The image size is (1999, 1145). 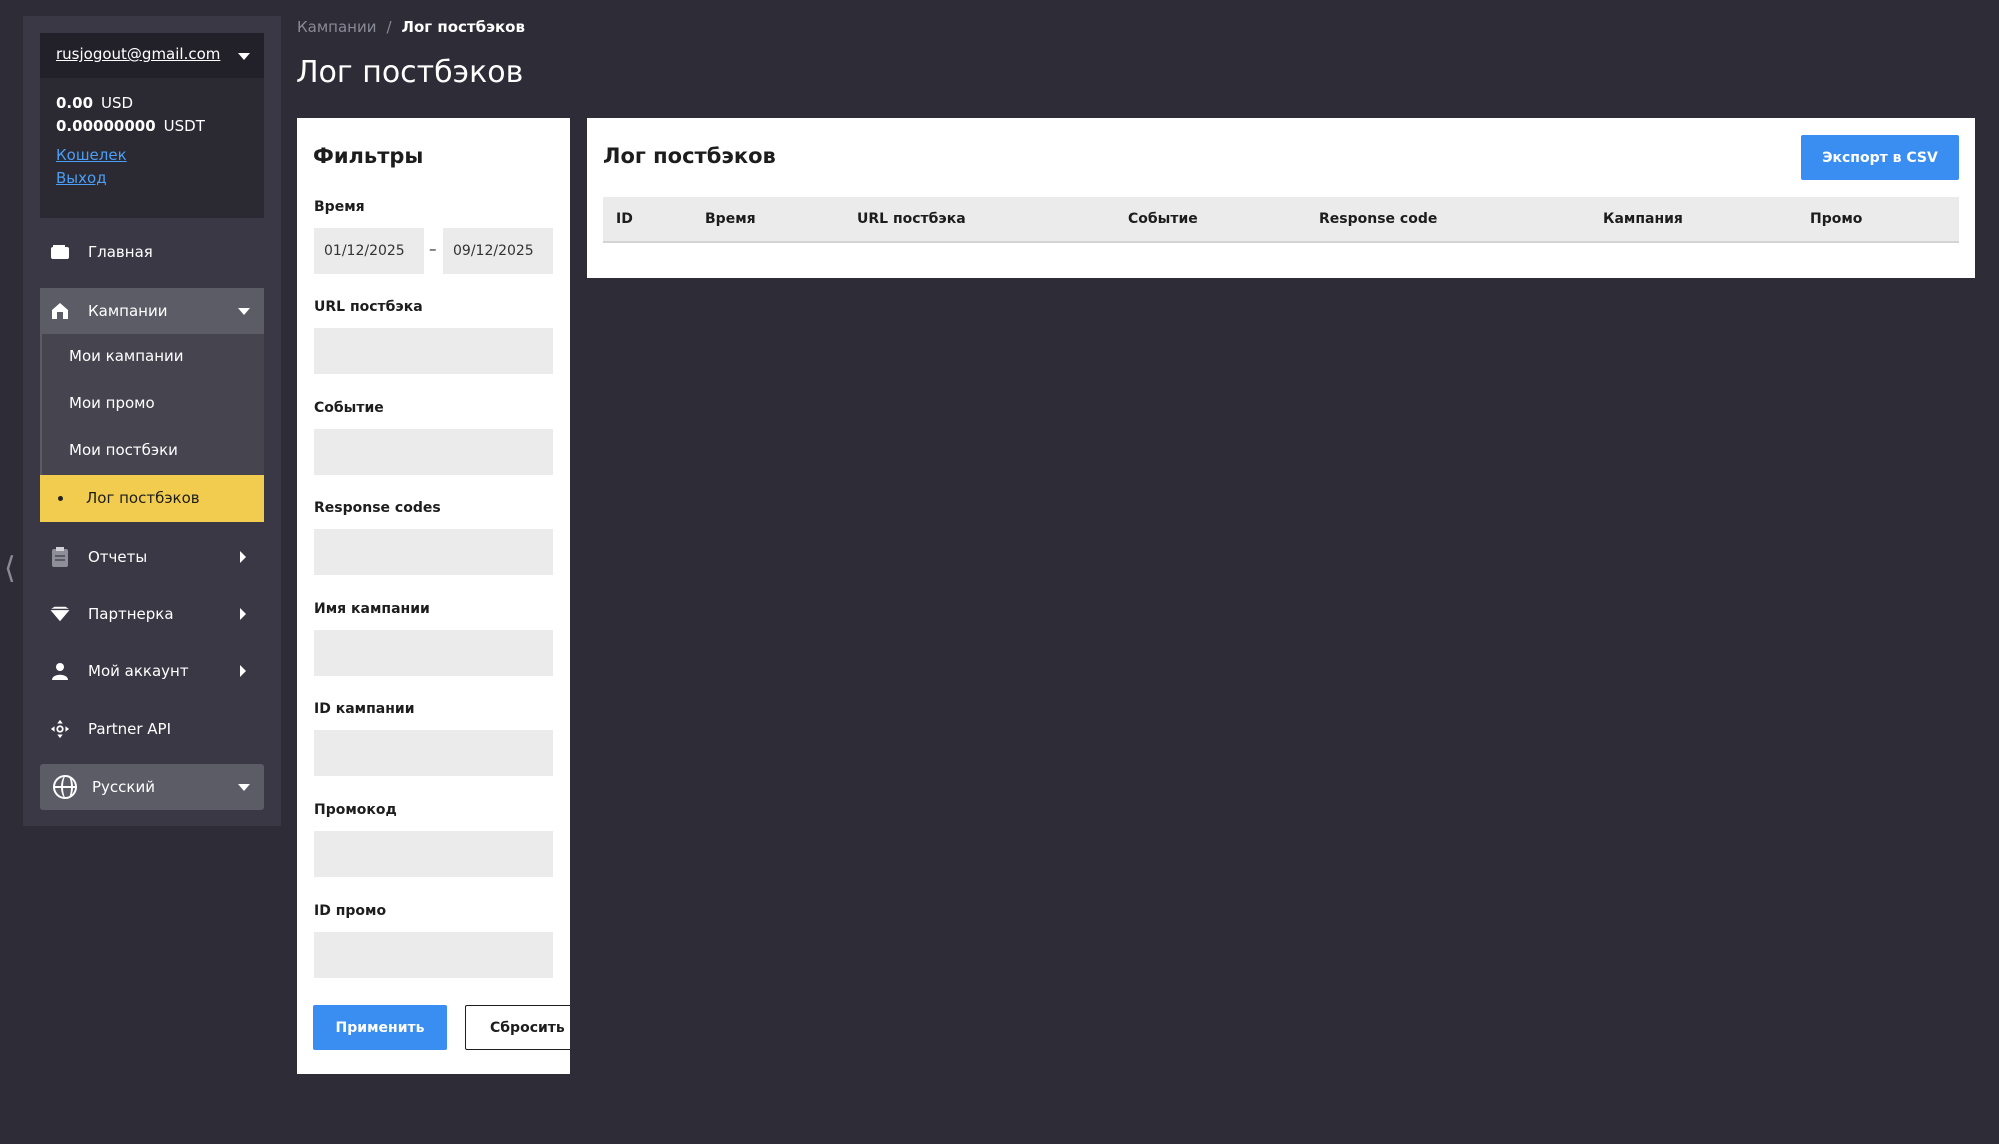 What do you see at coordinates (433, 753) in the screenshot?
I see `campaign-id-input` at bounding box center [433, 753].